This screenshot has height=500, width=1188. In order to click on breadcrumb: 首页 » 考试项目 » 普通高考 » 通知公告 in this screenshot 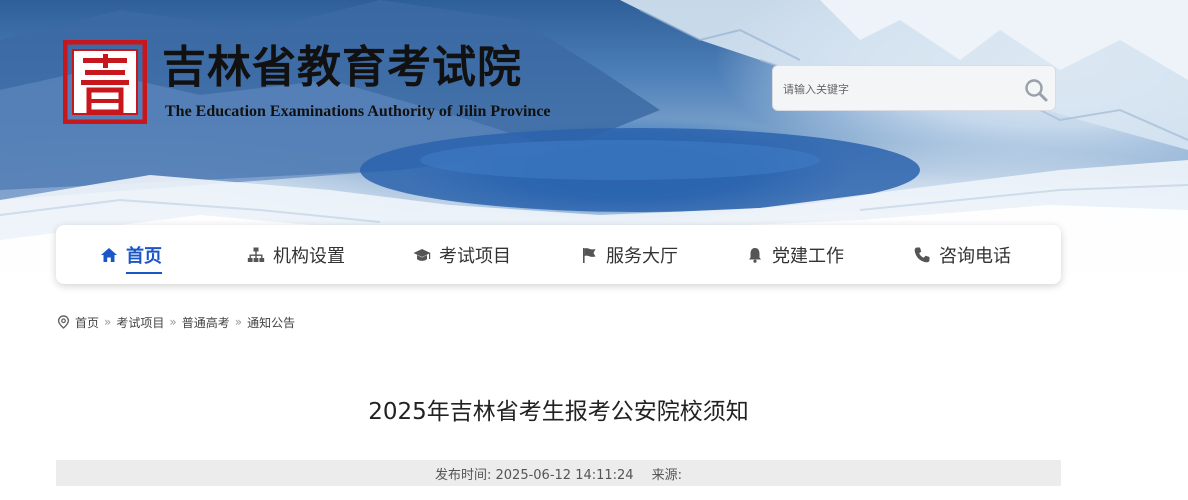, I will do `click(176, 322)`.